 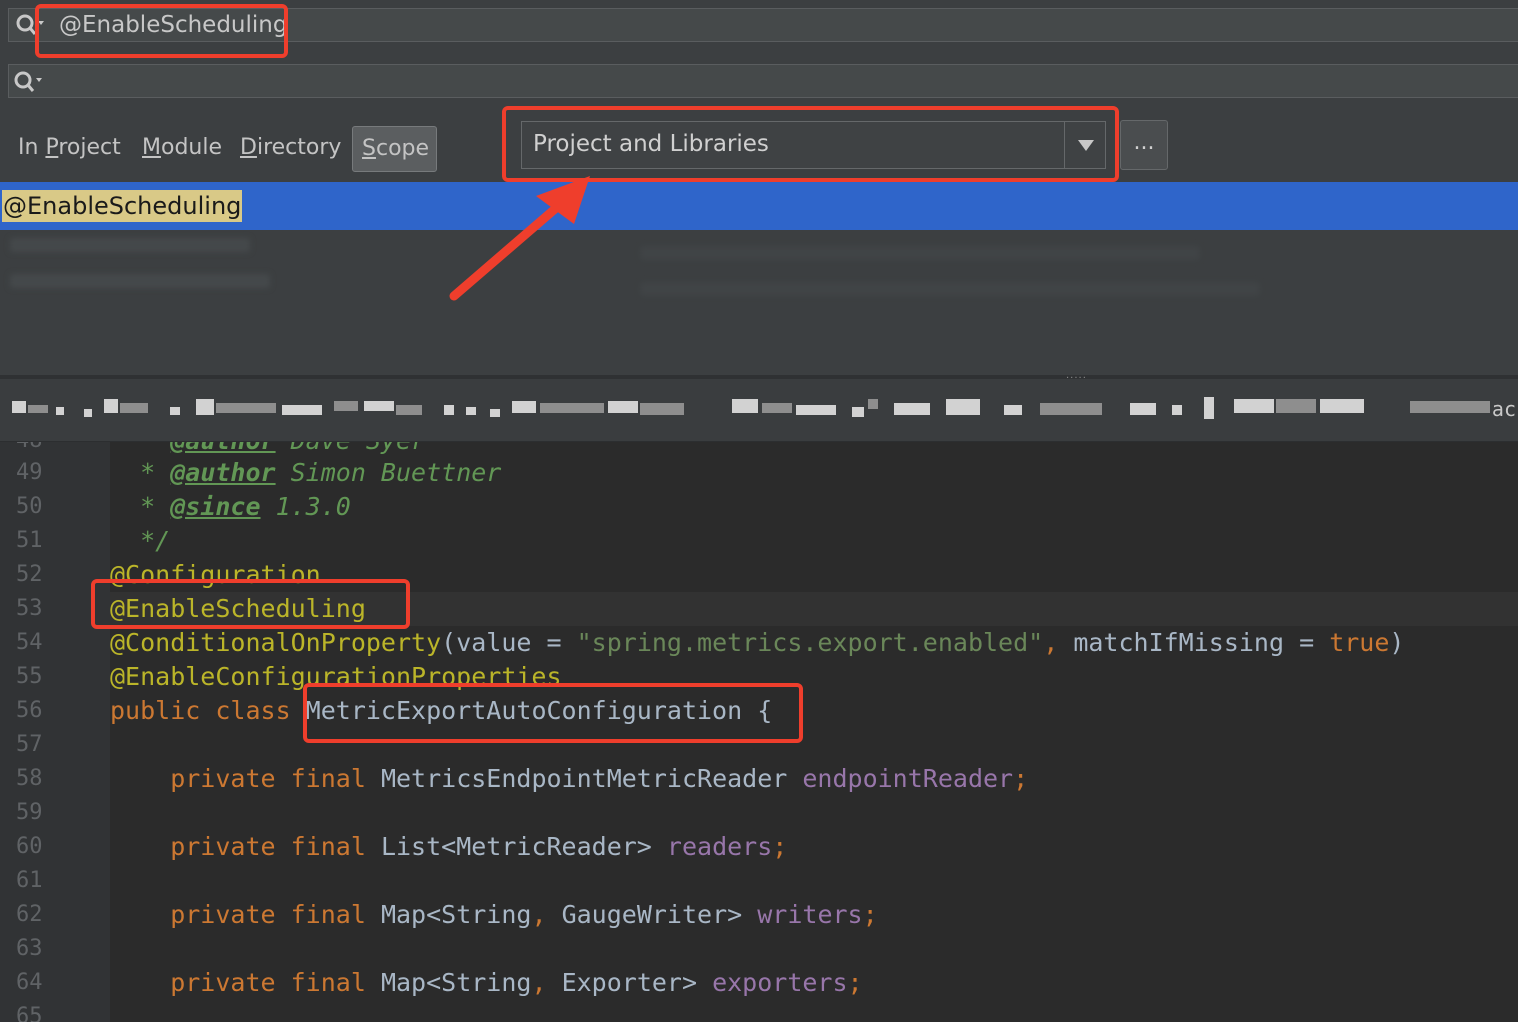 I want to click on tab-label-rest: cope, so click(x=402, y=148).